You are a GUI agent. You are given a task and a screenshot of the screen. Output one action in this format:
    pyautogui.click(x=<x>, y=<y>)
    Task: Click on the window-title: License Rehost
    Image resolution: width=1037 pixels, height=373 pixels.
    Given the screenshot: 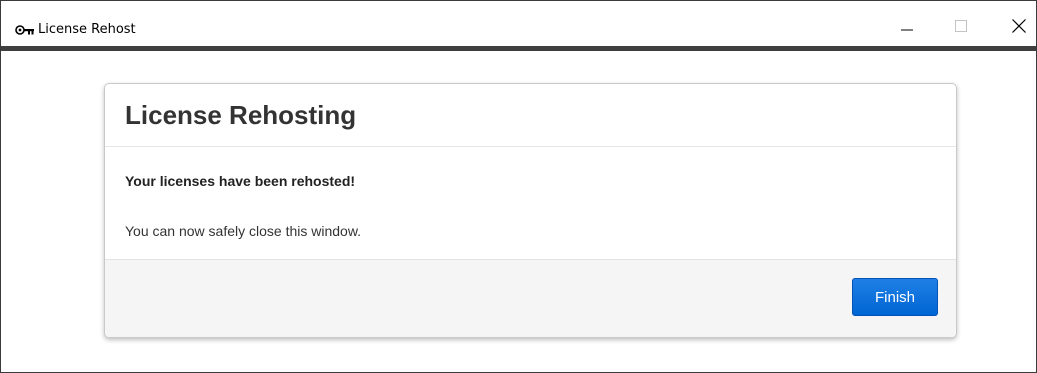 What is the action you would take?
    pyautogui.click(x=87, y=29)
    